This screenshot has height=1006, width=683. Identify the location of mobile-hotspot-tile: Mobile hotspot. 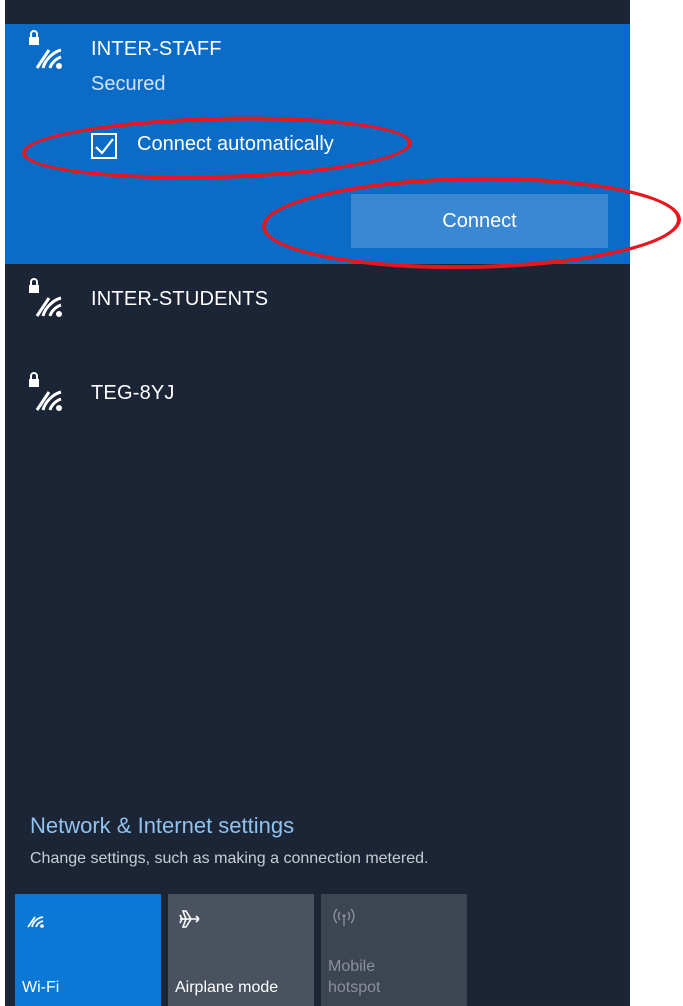
(394, 950).